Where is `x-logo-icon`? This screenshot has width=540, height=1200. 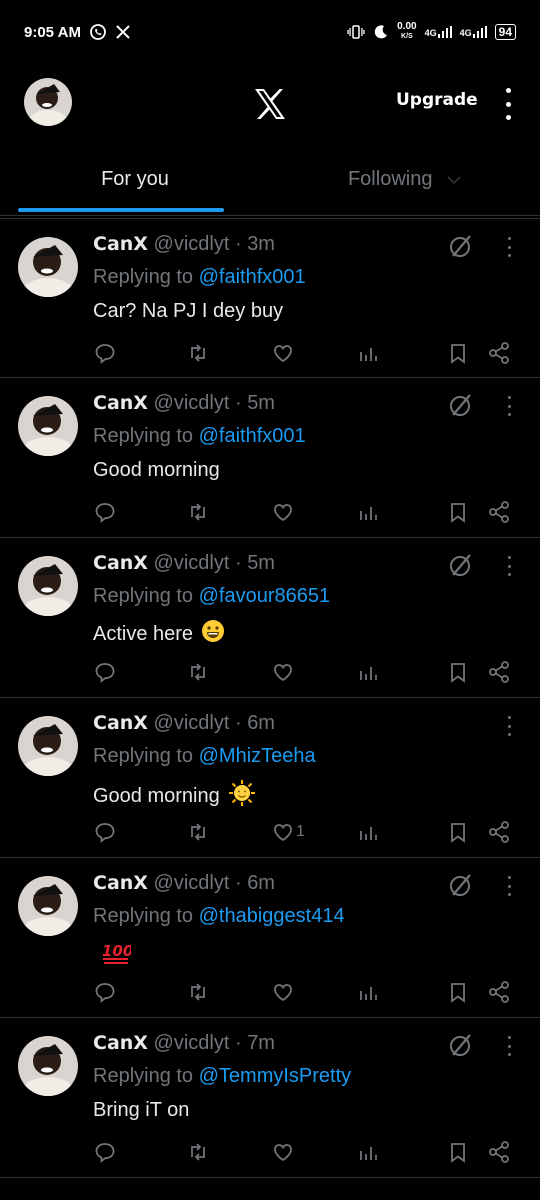
x-logo-icon is located at coordinates (270, 104).